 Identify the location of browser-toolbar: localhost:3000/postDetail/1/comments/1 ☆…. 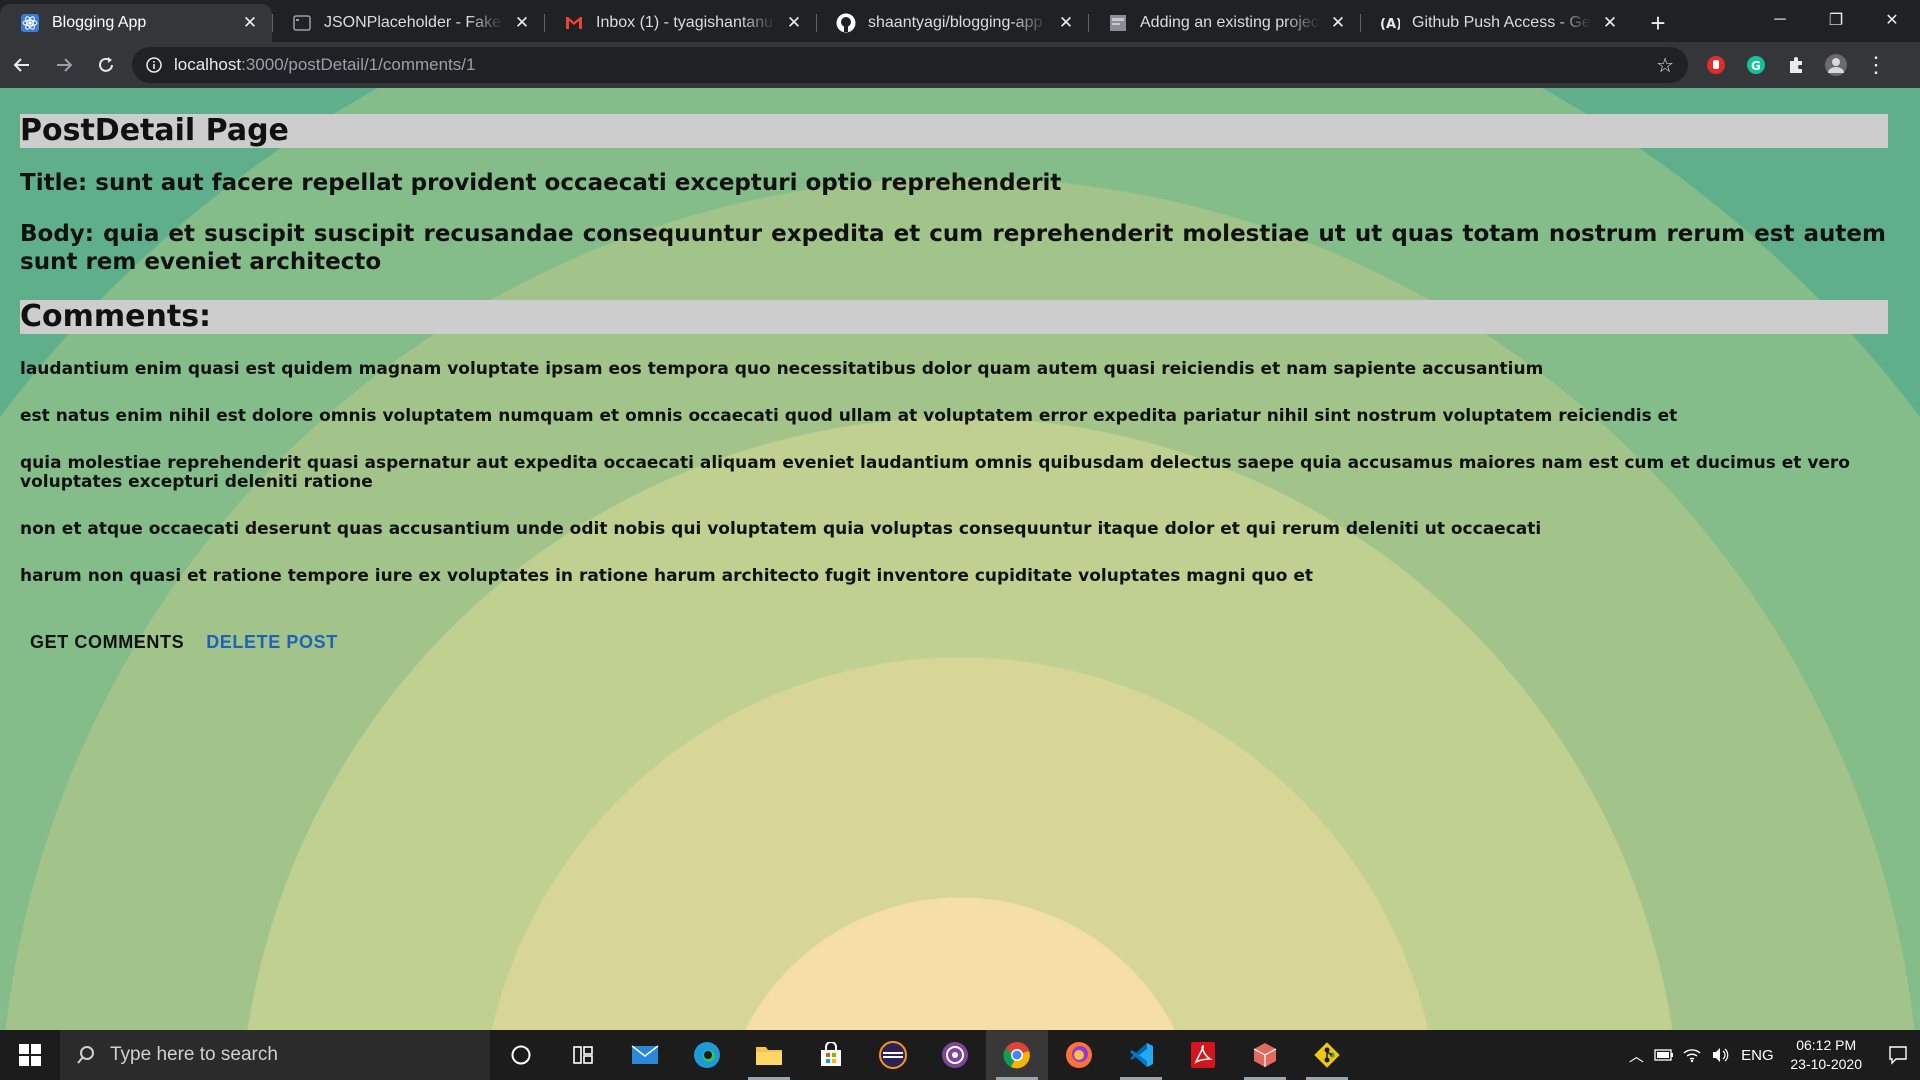
(960, 65).